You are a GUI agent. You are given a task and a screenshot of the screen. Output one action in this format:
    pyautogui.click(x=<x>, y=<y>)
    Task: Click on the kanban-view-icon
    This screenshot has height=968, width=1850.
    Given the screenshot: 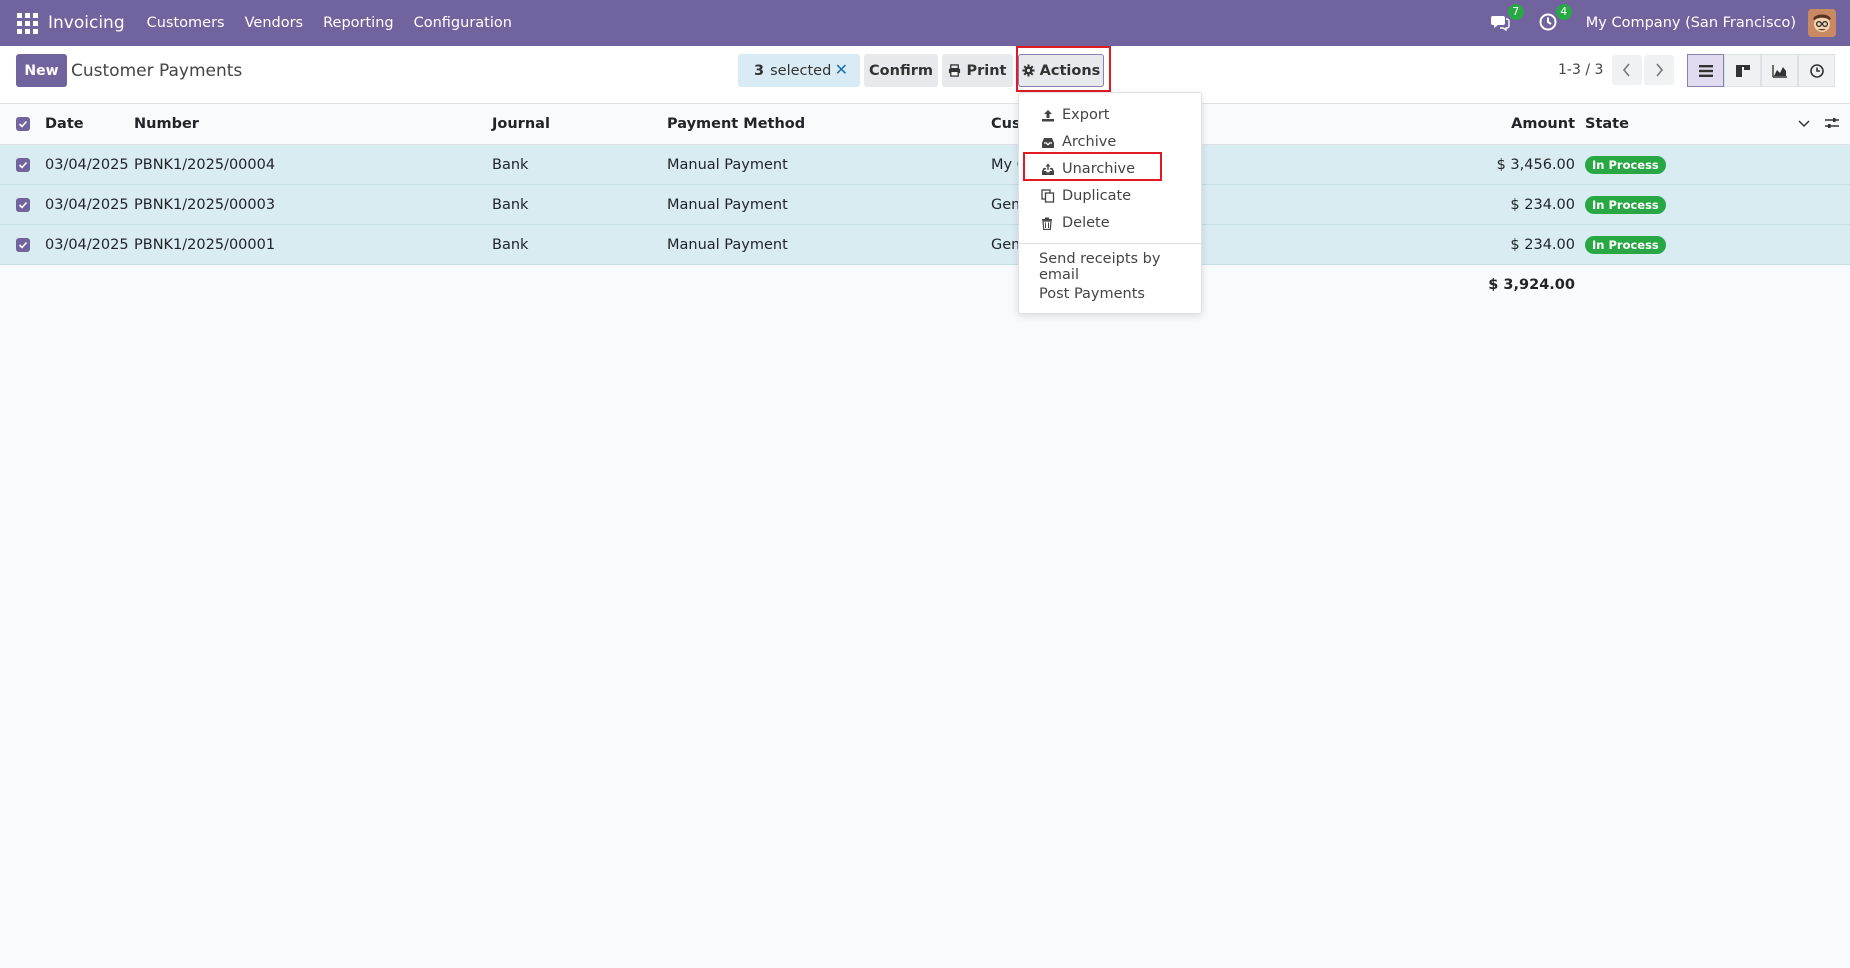 What is the action you would take?
    pyautogui.click(x=1742, y=70)
    